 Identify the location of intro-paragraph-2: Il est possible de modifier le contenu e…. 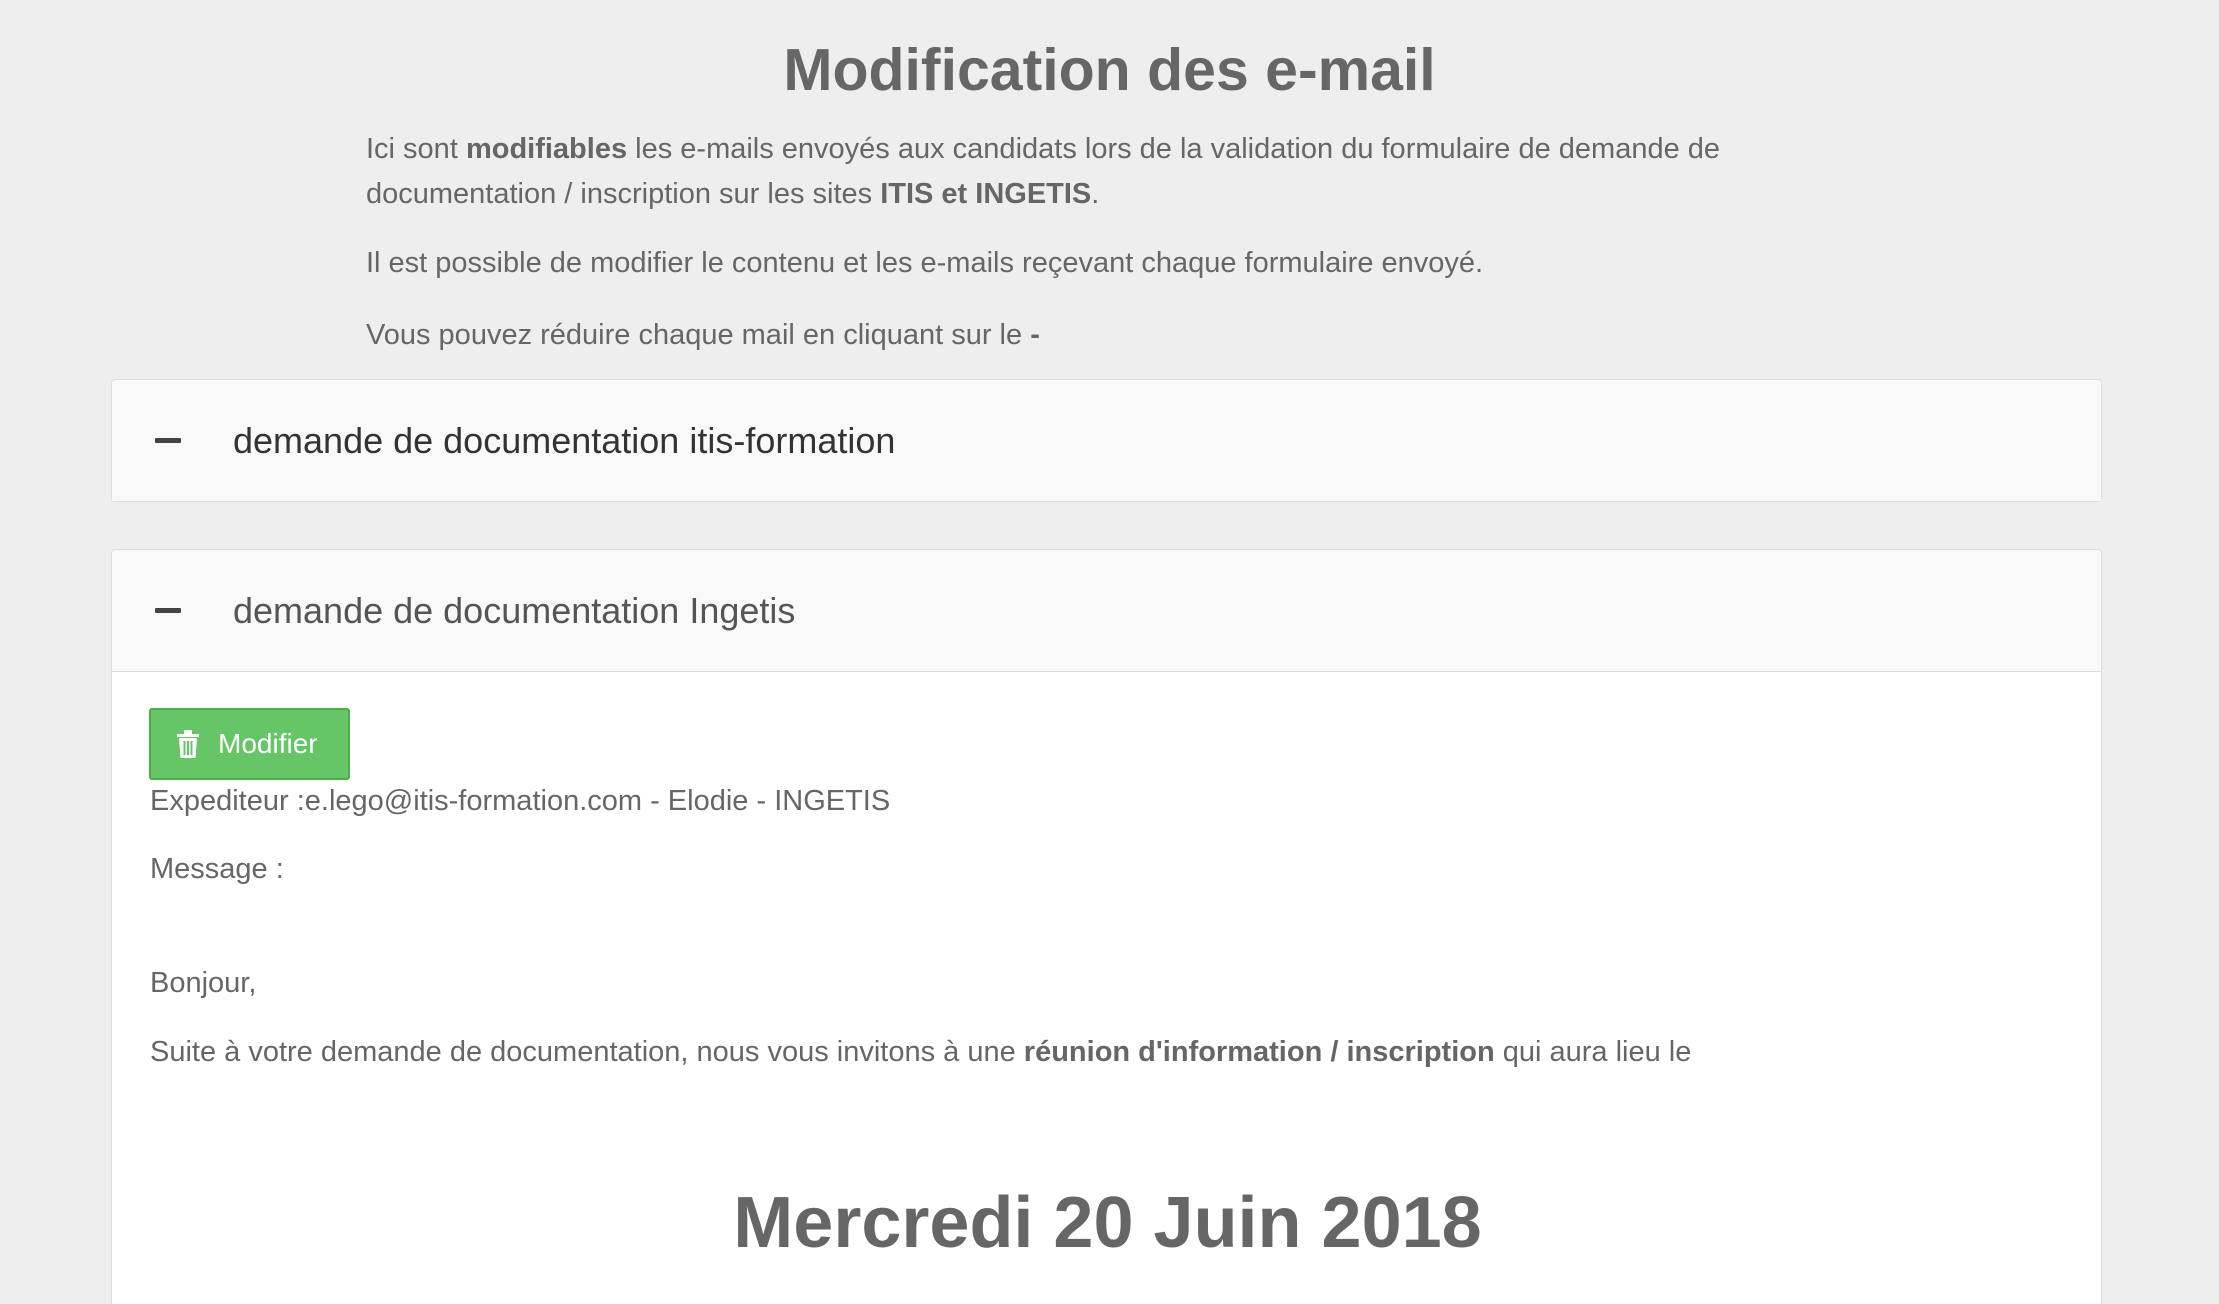
(925, 263).